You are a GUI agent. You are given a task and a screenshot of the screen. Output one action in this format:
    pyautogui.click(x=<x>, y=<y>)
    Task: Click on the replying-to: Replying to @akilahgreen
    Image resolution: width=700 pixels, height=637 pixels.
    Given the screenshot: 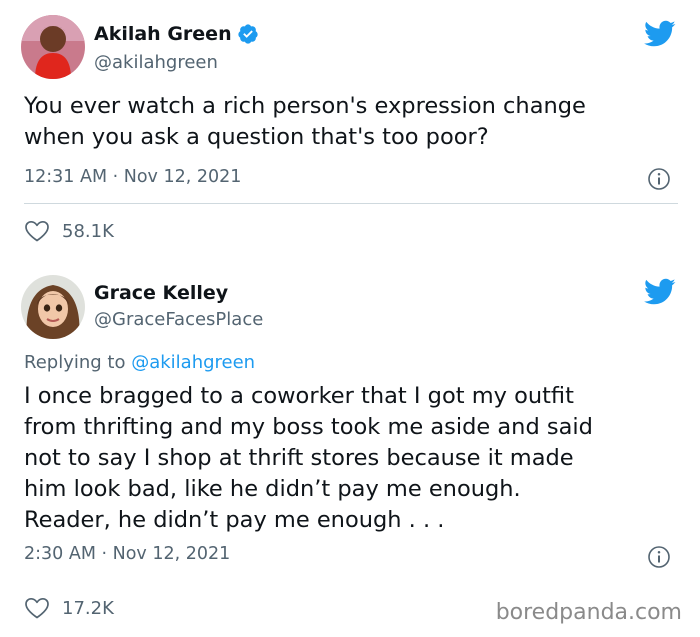 What is the action you would take?
    pyautogui.click(x=139, y=362)
    